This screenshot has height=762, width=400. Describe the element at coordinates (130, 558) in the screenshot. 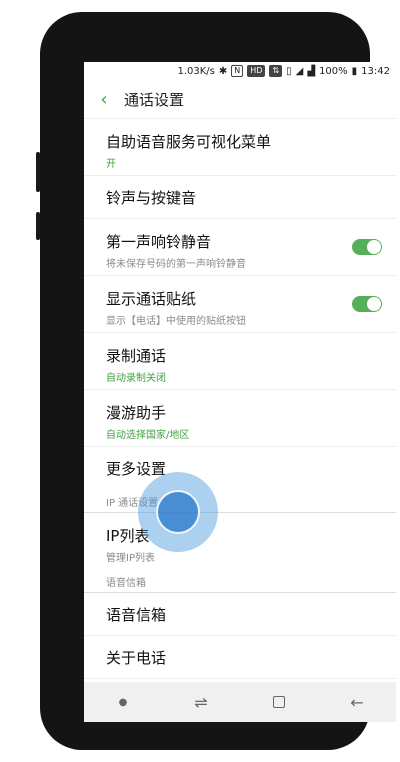

I see `setting-subtitle: 管理IP列表` at that location.